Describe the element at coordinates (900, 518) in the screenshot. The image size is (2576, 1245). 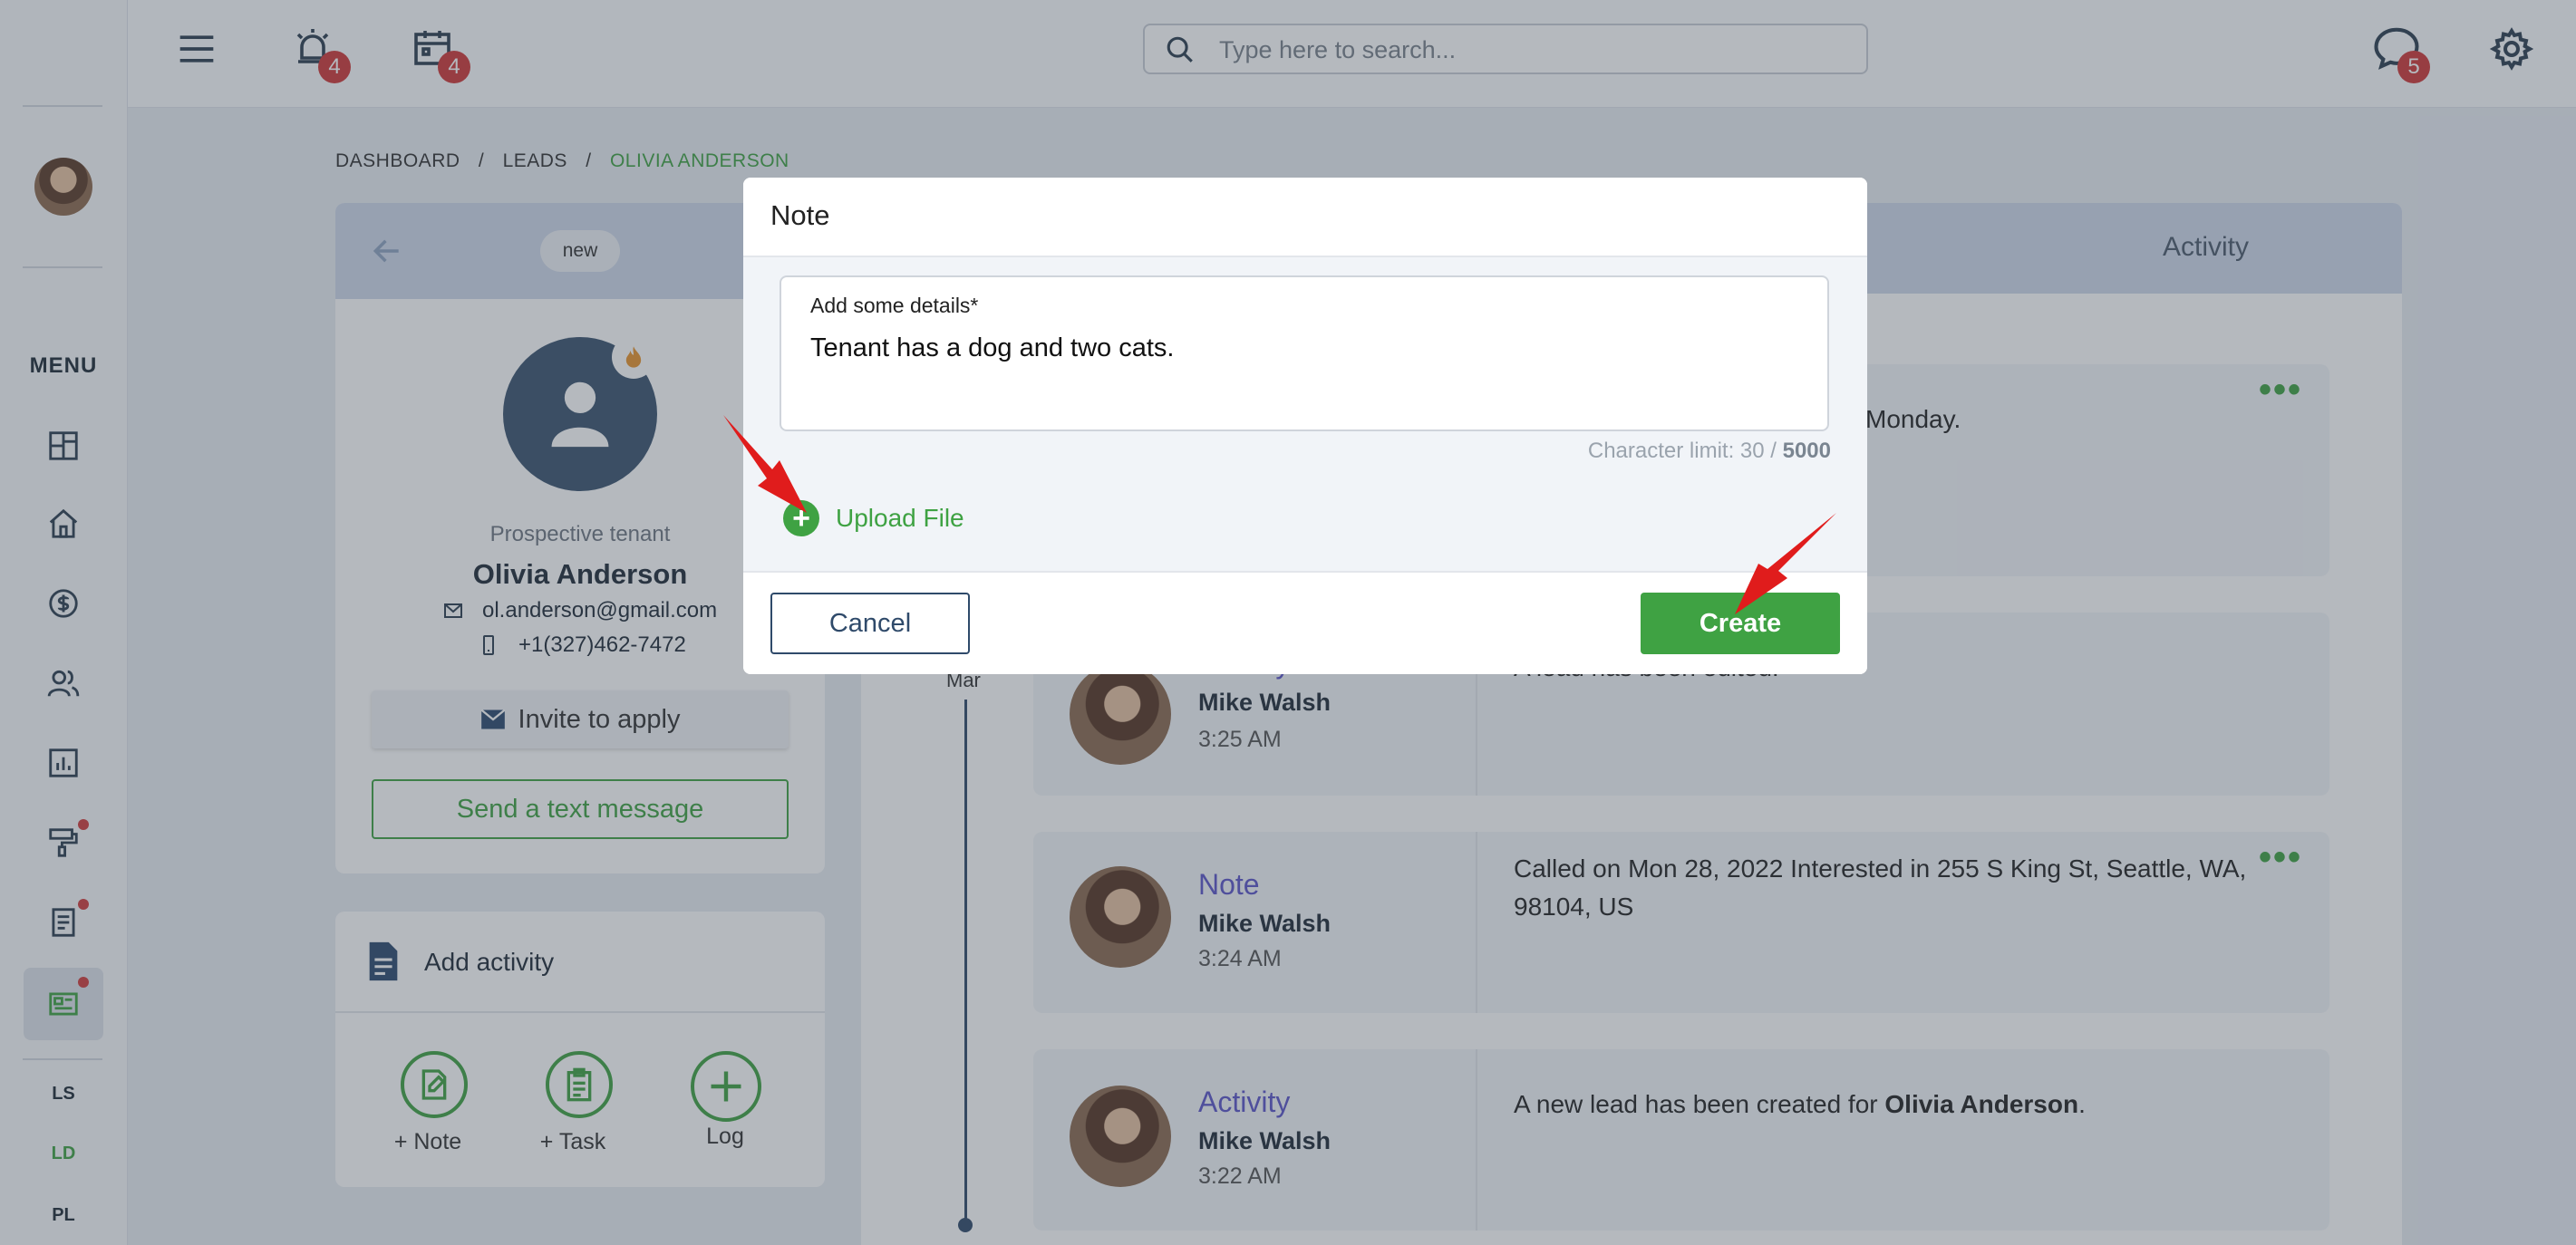
I see `upload-label: Upload File` at that location.